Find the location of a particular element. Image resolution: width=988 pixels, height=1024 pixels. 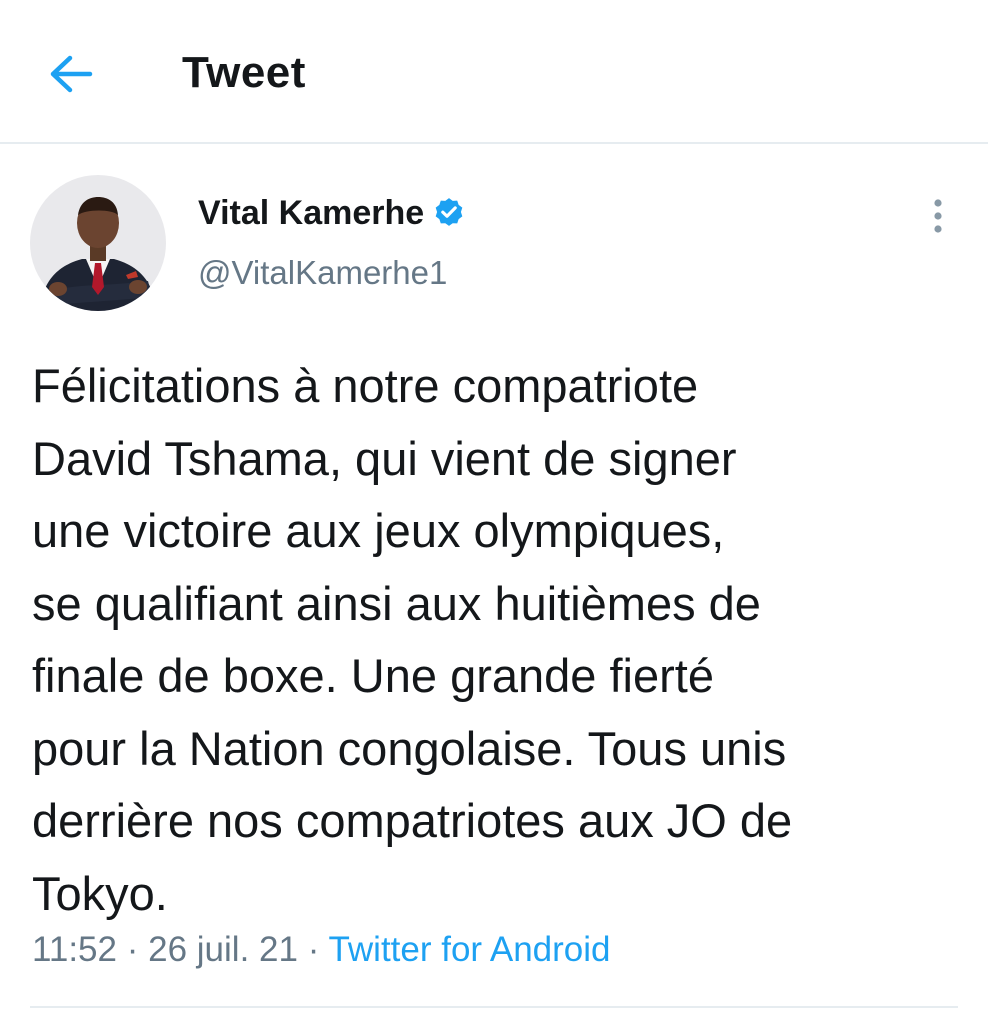

tweet-time: 11:52 is located at coordinates (74, 949).